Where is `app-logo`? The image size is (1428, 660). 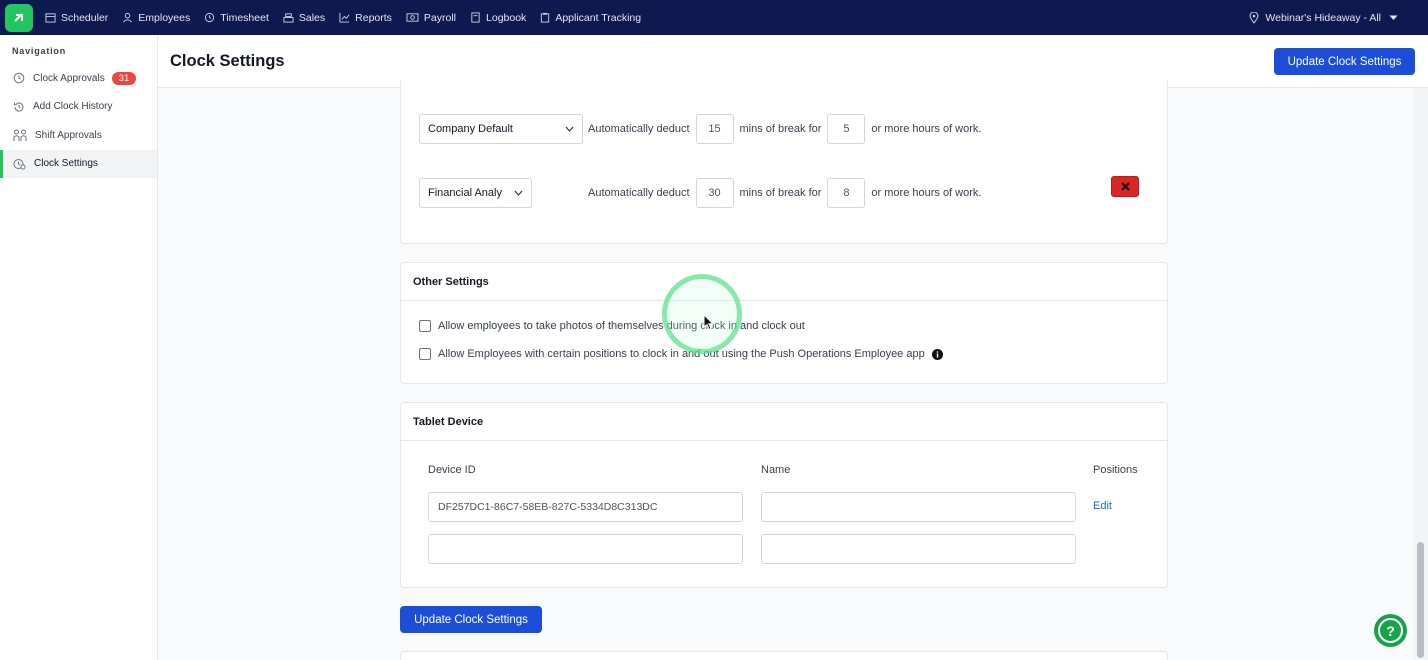
app-logo is located at coordinates (19, 17).